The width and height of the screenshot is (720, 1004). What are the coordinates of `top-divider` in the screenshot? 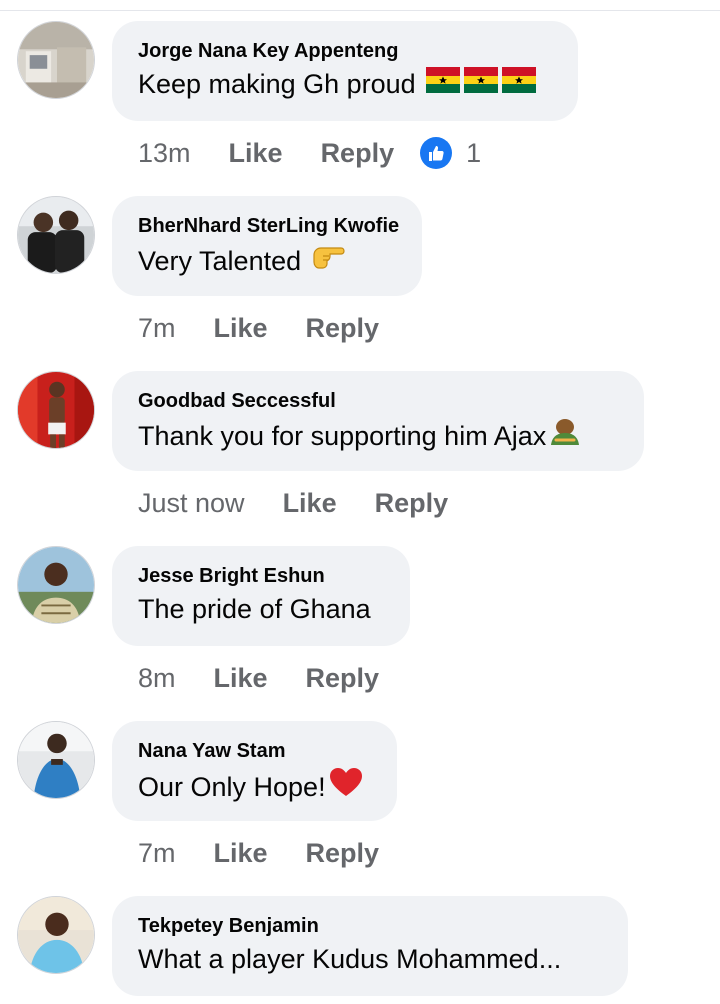 It's located at (360, 10).